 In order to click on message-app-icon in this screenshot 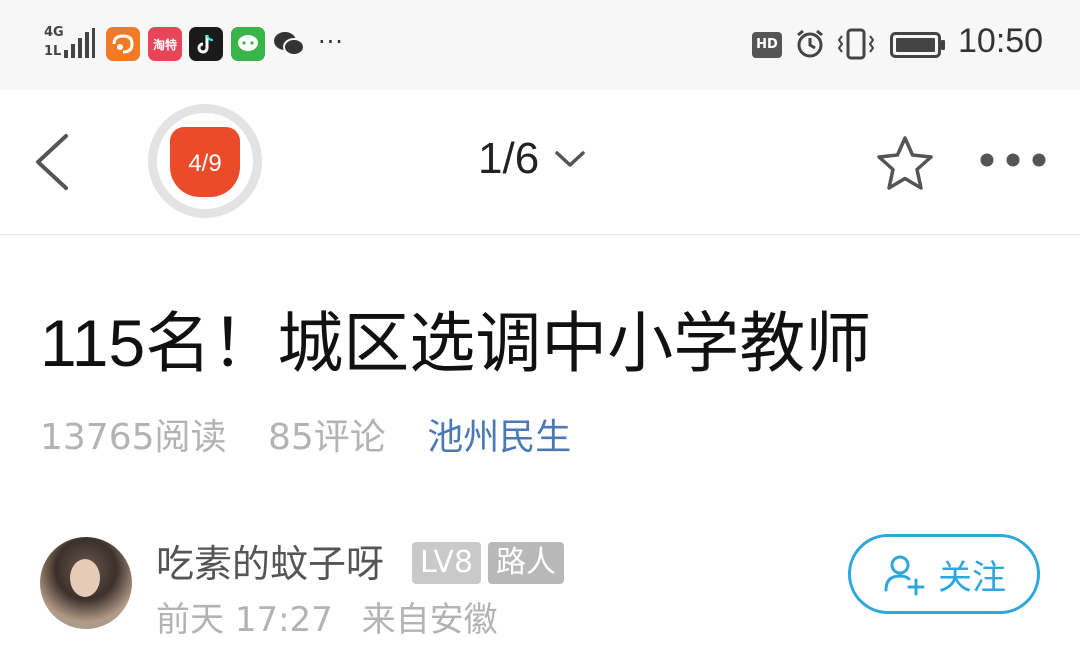, I will do `click(248, 44)`.